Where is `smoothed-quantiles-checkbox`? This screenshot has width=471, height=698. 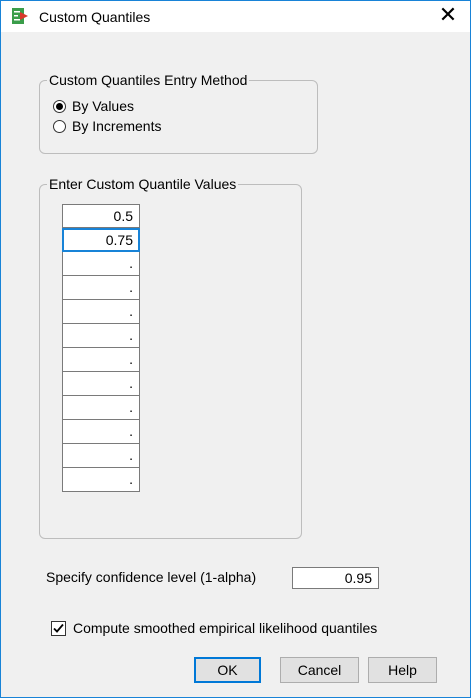 smoothed-quantiles-checkbox is located at coordinates (58, 628).